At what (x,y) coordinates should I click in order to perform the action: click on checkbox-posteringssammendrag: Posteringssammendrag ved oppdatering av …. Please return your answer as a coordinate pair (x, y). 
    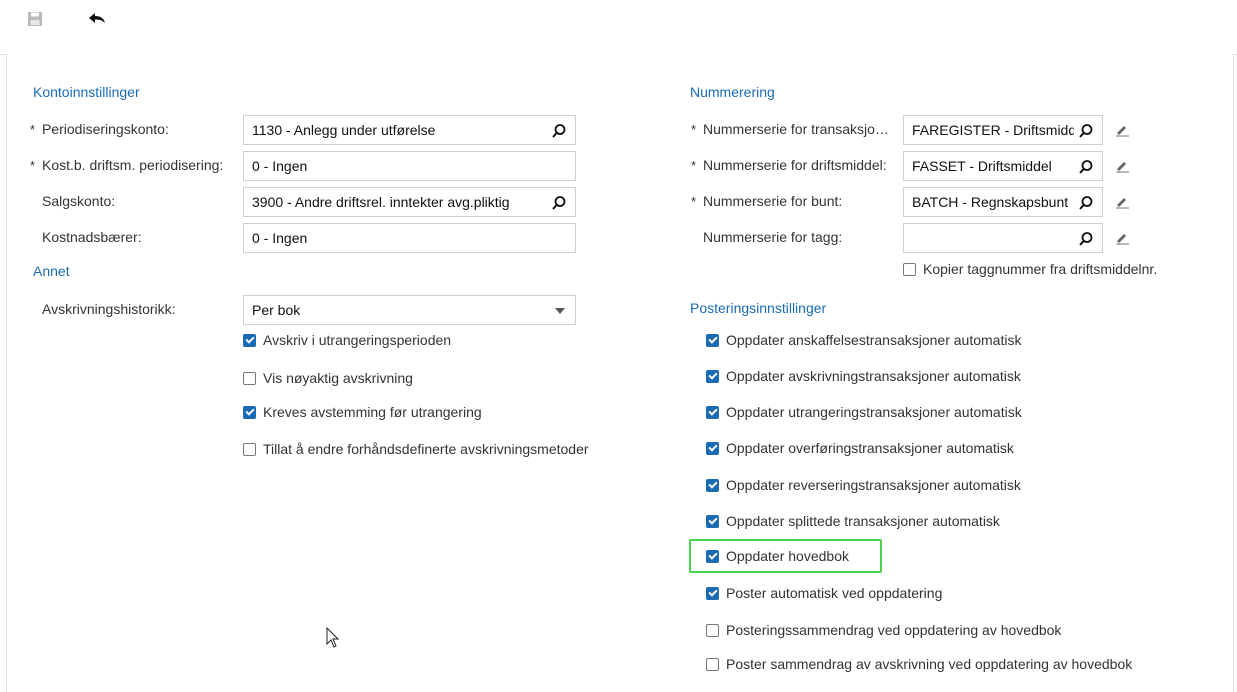
    Looking at the image, I should click on (883, 630).